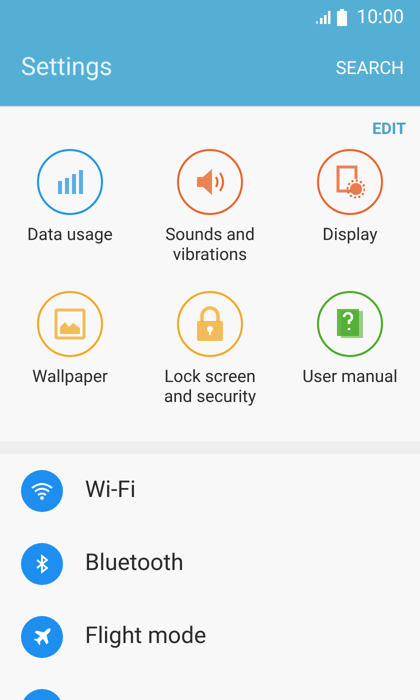 Image resolution: width=420 pixels, height=700 pixels. What do you see at coordinates (70, 356) in the screenshot?
I see `shortcut-item: Wallpaper` at bounding box center [70, 356].